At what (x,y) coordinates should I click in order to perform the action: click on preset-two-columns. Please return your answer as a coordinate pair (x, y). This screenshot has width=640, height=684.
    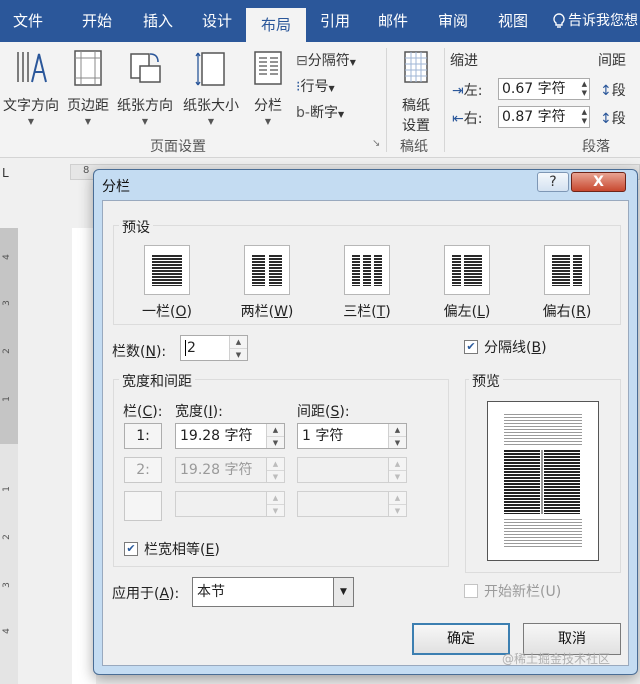
    Looking at the image, I should click on (267, 270).